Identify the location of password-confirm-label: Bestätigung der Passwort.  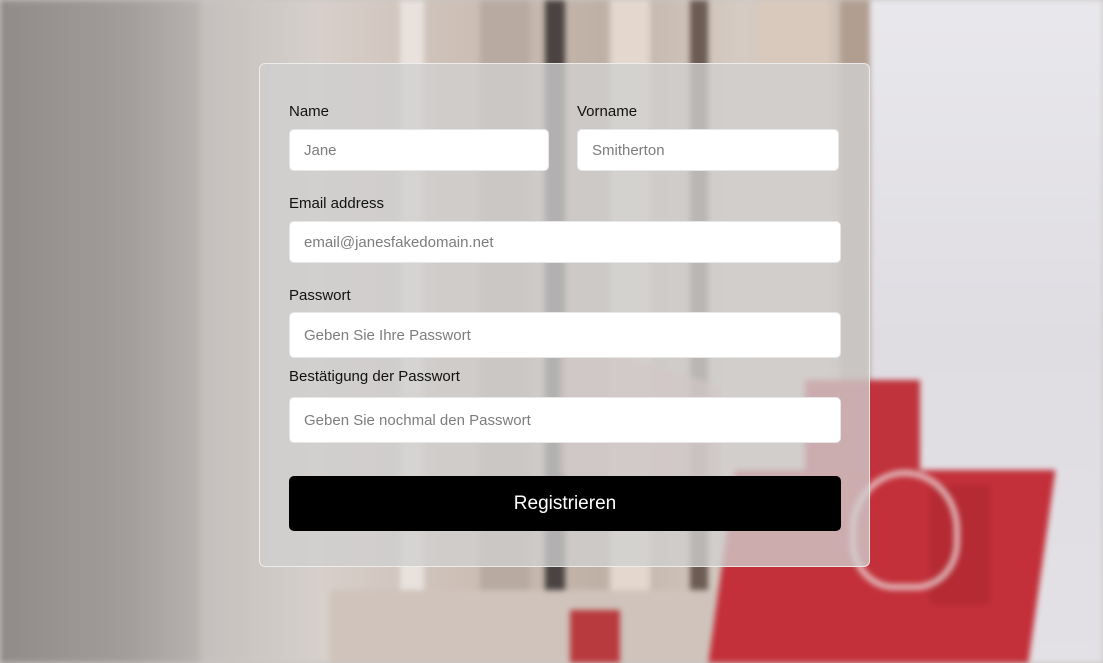
(374, 376).